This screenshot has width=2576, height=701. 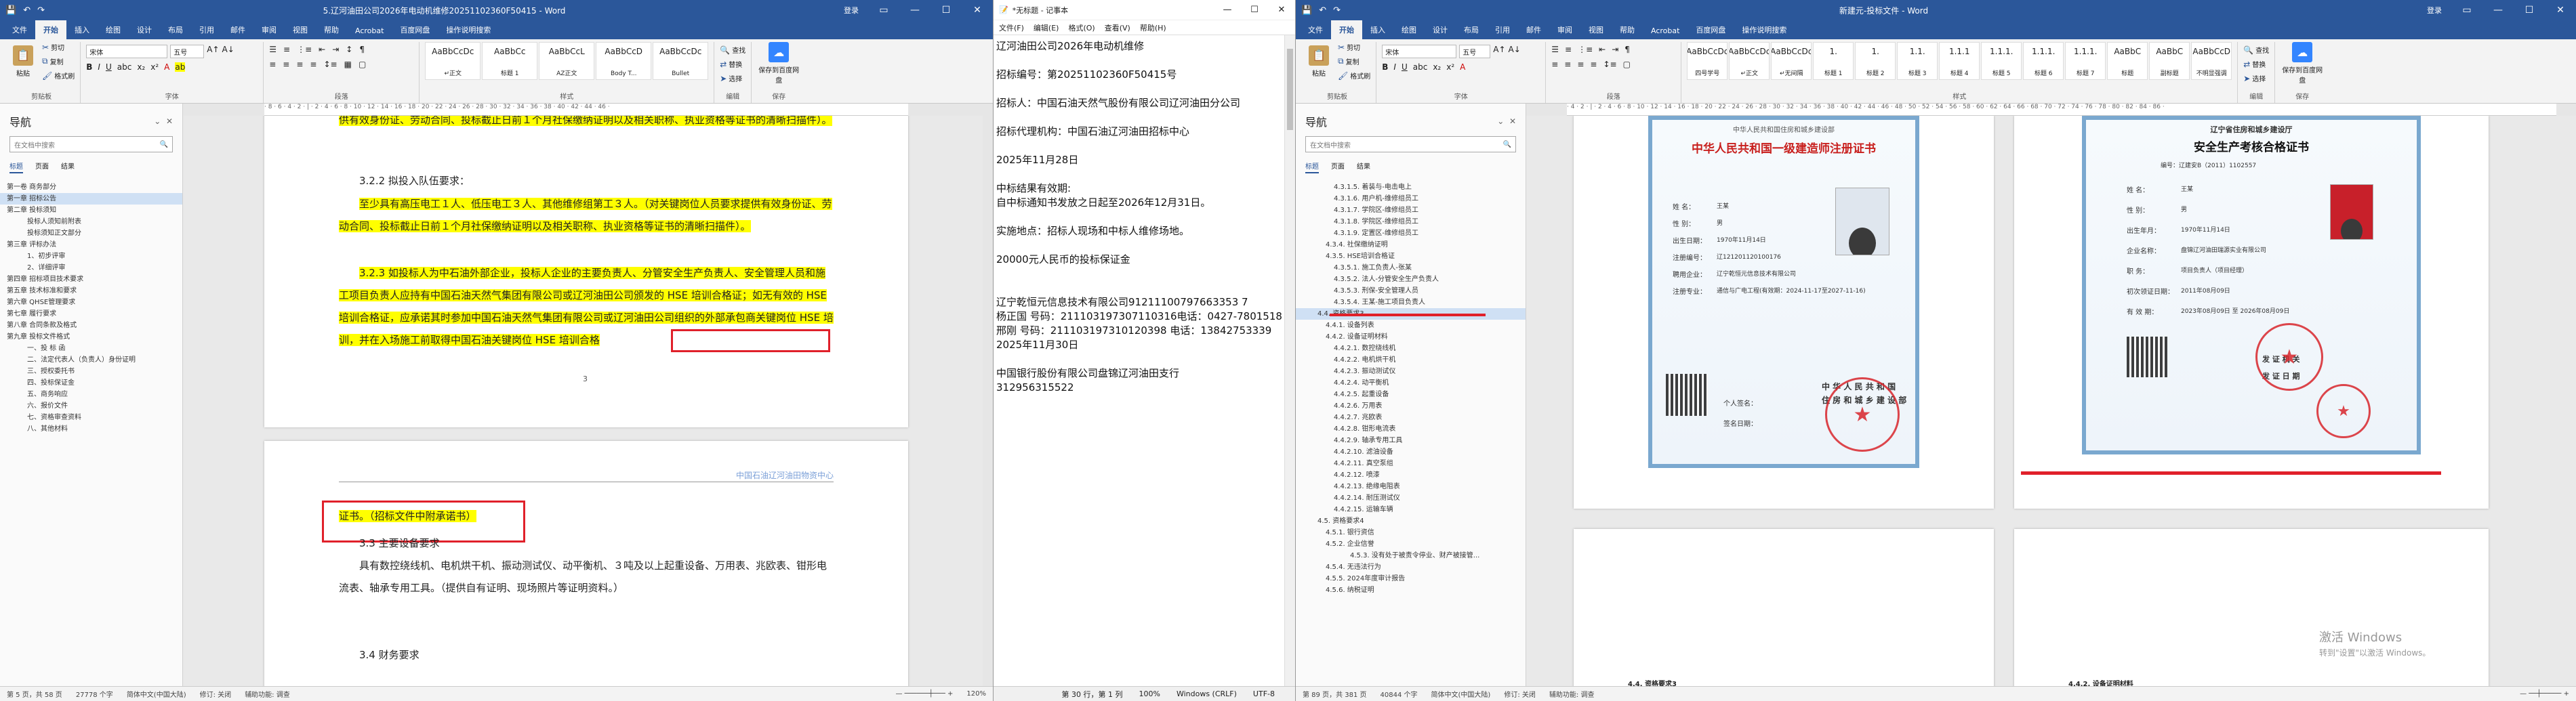 I want to click on justify-icon: ≡, so click(x=1594, y=64).